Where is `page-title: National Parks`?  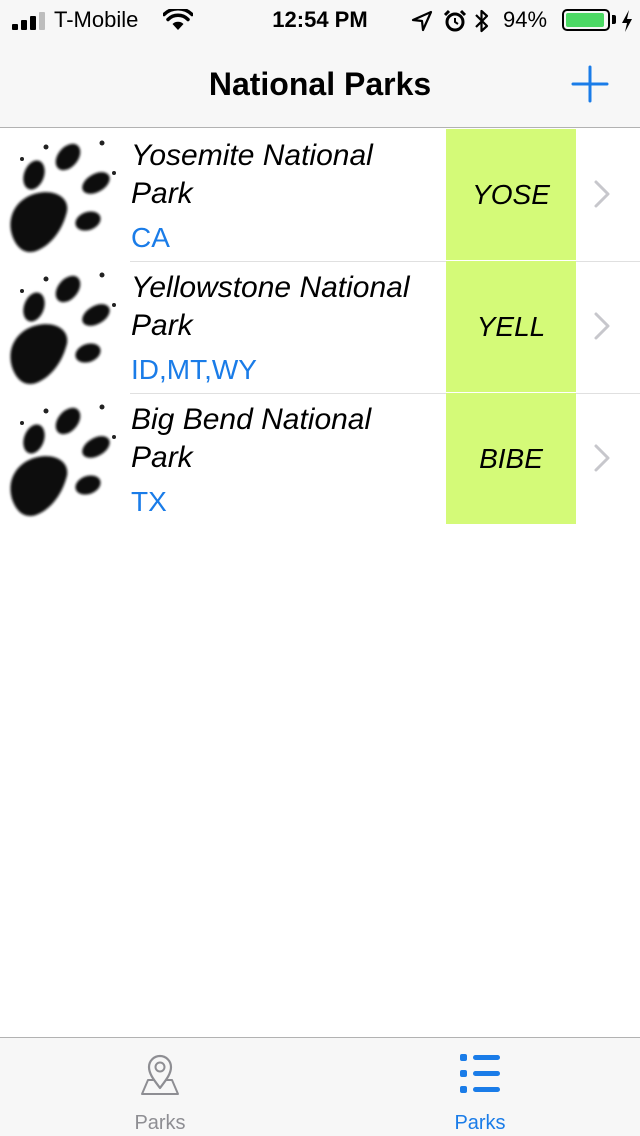 page-title: National Parks is located at coordinates (320, 84).